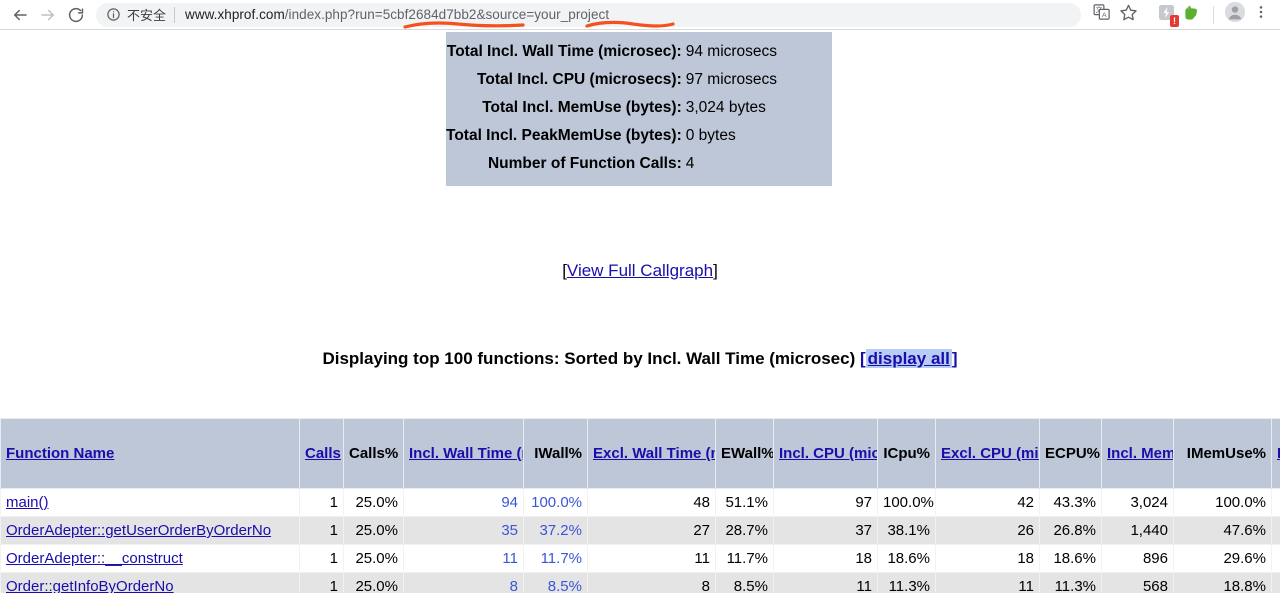 The height and width of the screenshot is (594, 1280). Describe the element at coordinates (987, 582) in the screenshot. I see `cell-excl-cpu: 11` at that location.